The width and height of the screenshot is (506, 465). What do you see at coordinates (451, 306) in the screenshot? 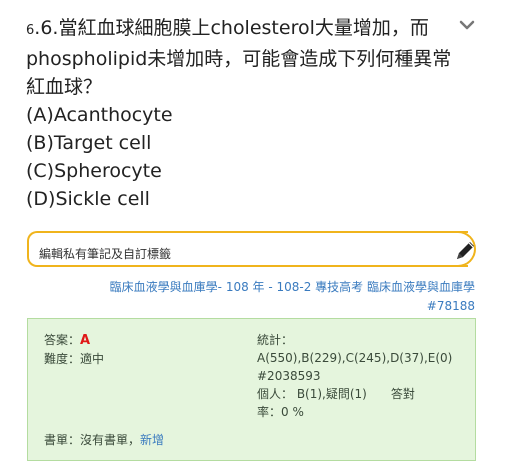
I see `question-id-link: #78188` at bounding box center [451, 306].